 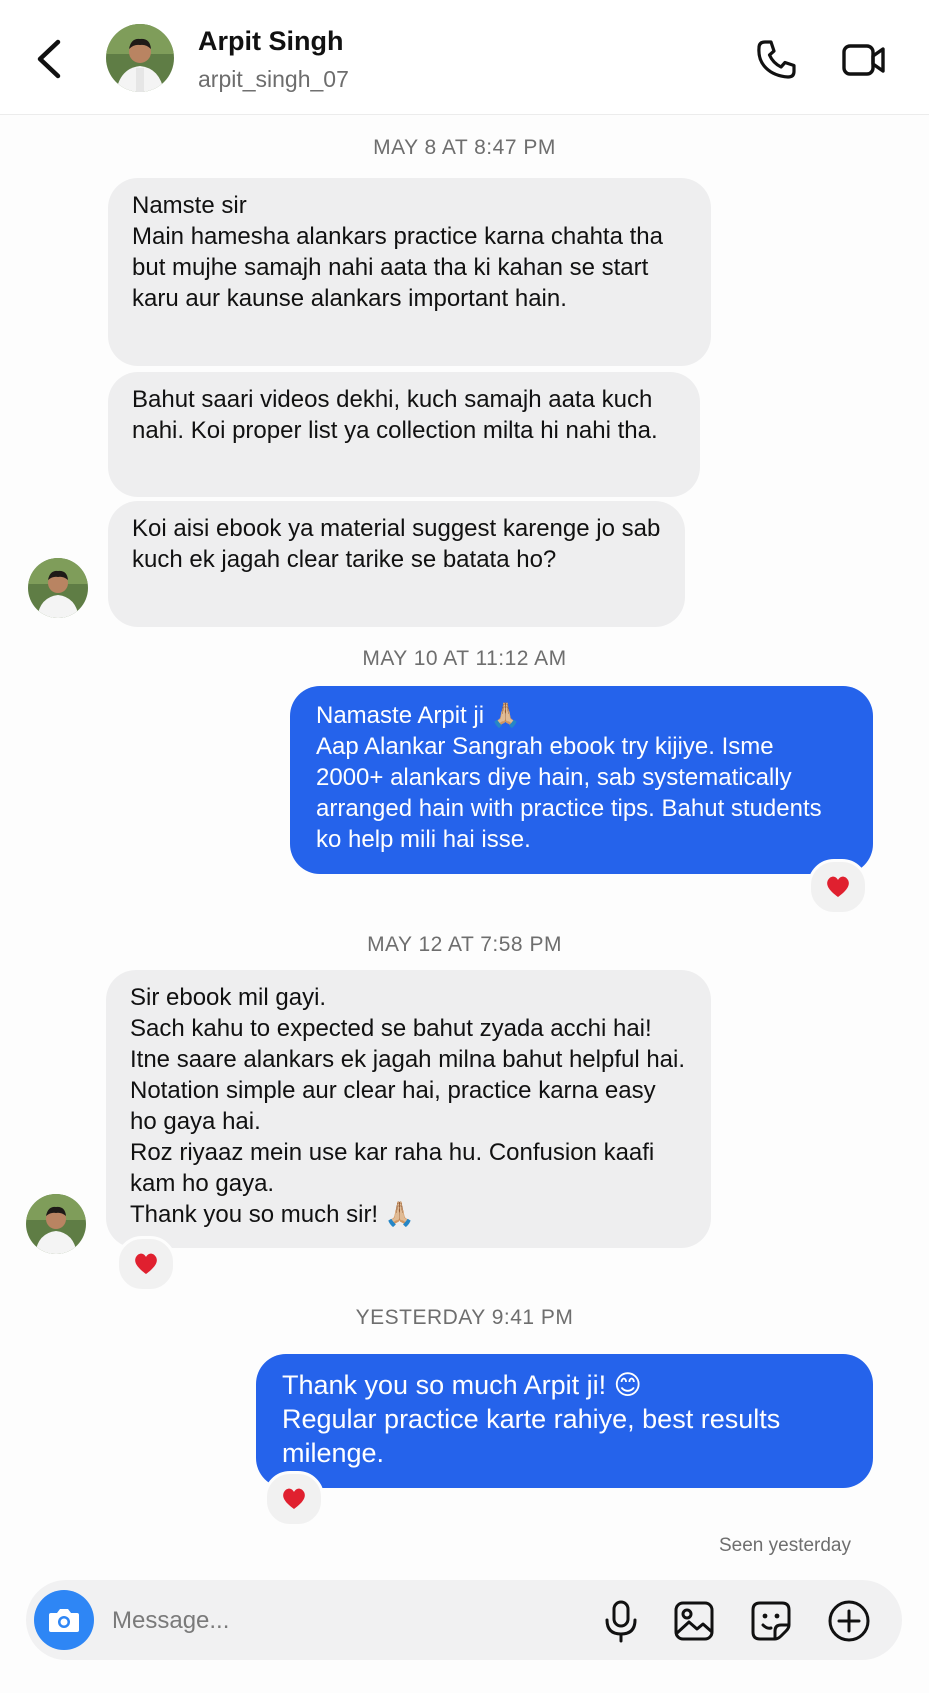 What do you see at coordinates (312, 1621) in the screenshot?
I see `message-input` at bounding box center [312, 1621].